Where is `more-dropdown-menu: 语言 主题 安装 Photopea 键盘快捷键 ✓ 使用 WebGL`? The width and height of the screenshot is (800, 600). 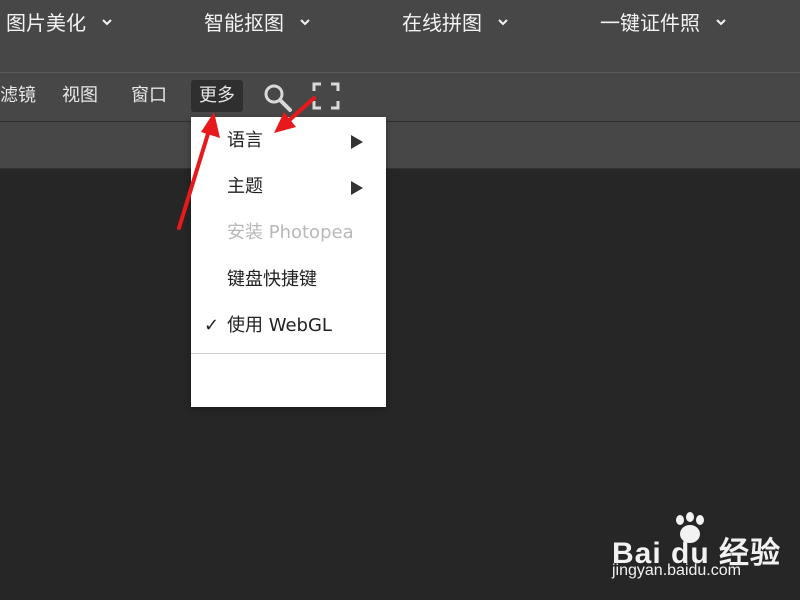 more-dropdown-menu: 语言 主题 安装 Photopea 键盘快捷键 ✓ 使用 WebGL is located at coordinates (288, 262).